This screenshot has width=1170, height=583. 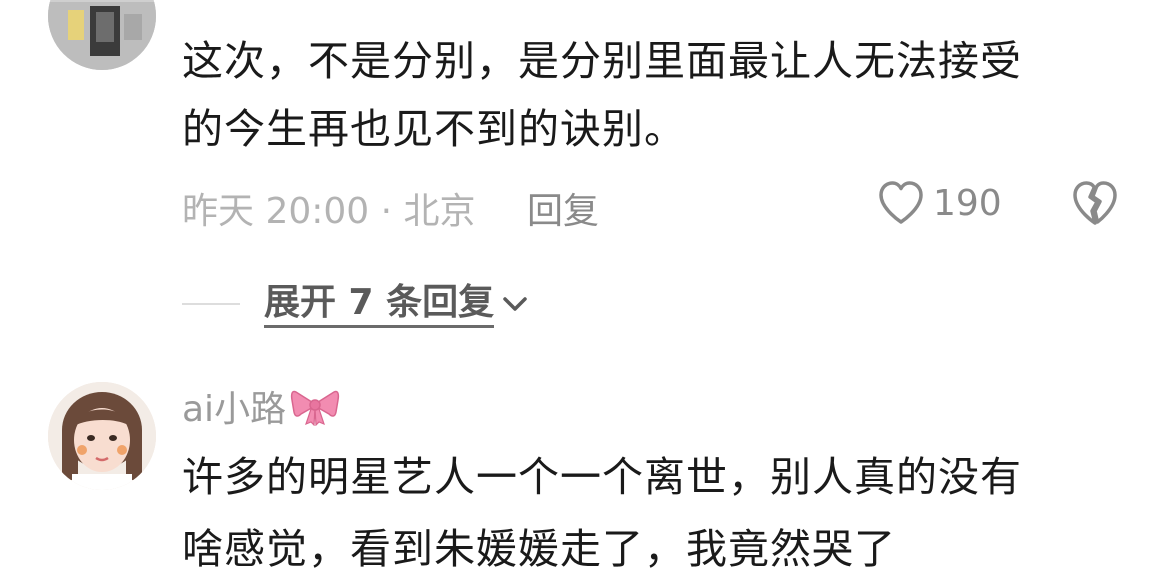 What do you see at coordinates (315, 408) in the screenshot?
I see `pink-bow-icon` at bounding box center [315, 408].